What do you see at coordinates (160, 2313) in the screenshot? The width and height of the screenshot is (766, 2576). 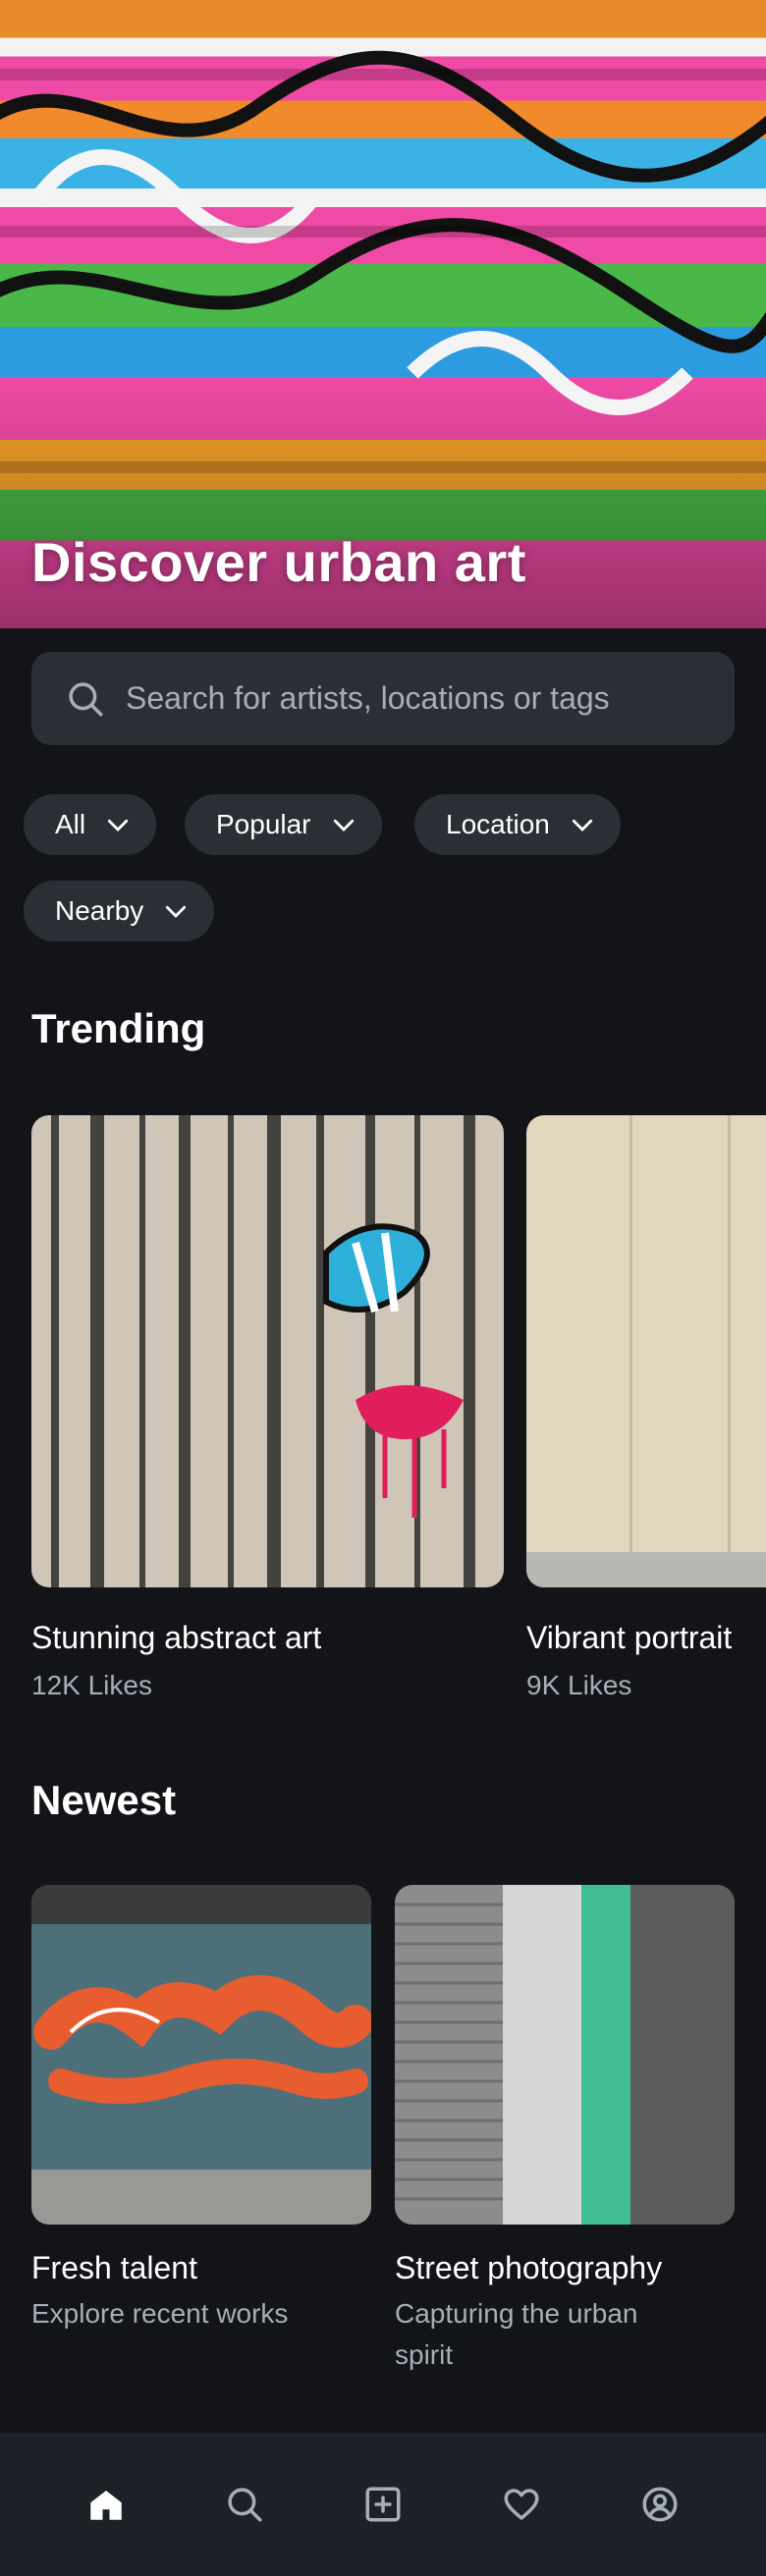 I see `newest-card-subtitle-1: Explore recent works` at bounding box center [160, 2313].